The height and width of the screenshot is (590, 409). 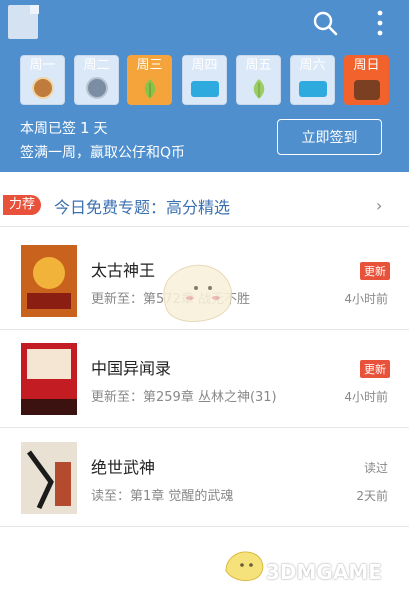 What do you see at coordinates (103, 153) in the screenshot?
I see `reward-hint: 签满一周，赢取公仔和Q币` at bounding box center [103, 153].